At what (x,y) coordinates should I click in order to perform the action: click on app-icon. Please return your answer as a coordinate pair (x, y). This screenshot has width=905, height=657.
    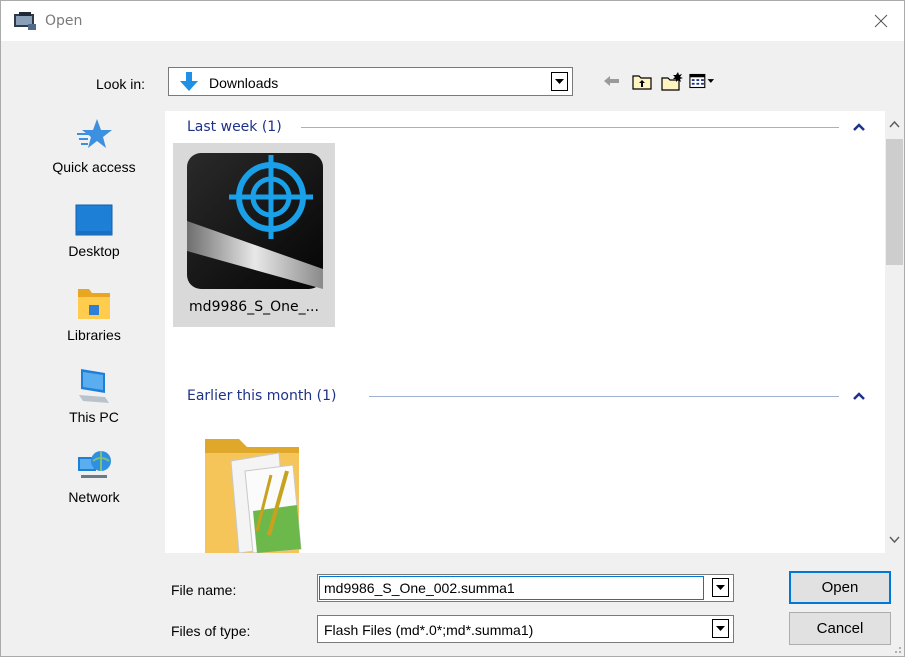
    Looking at the image, I should click on (25, 21).